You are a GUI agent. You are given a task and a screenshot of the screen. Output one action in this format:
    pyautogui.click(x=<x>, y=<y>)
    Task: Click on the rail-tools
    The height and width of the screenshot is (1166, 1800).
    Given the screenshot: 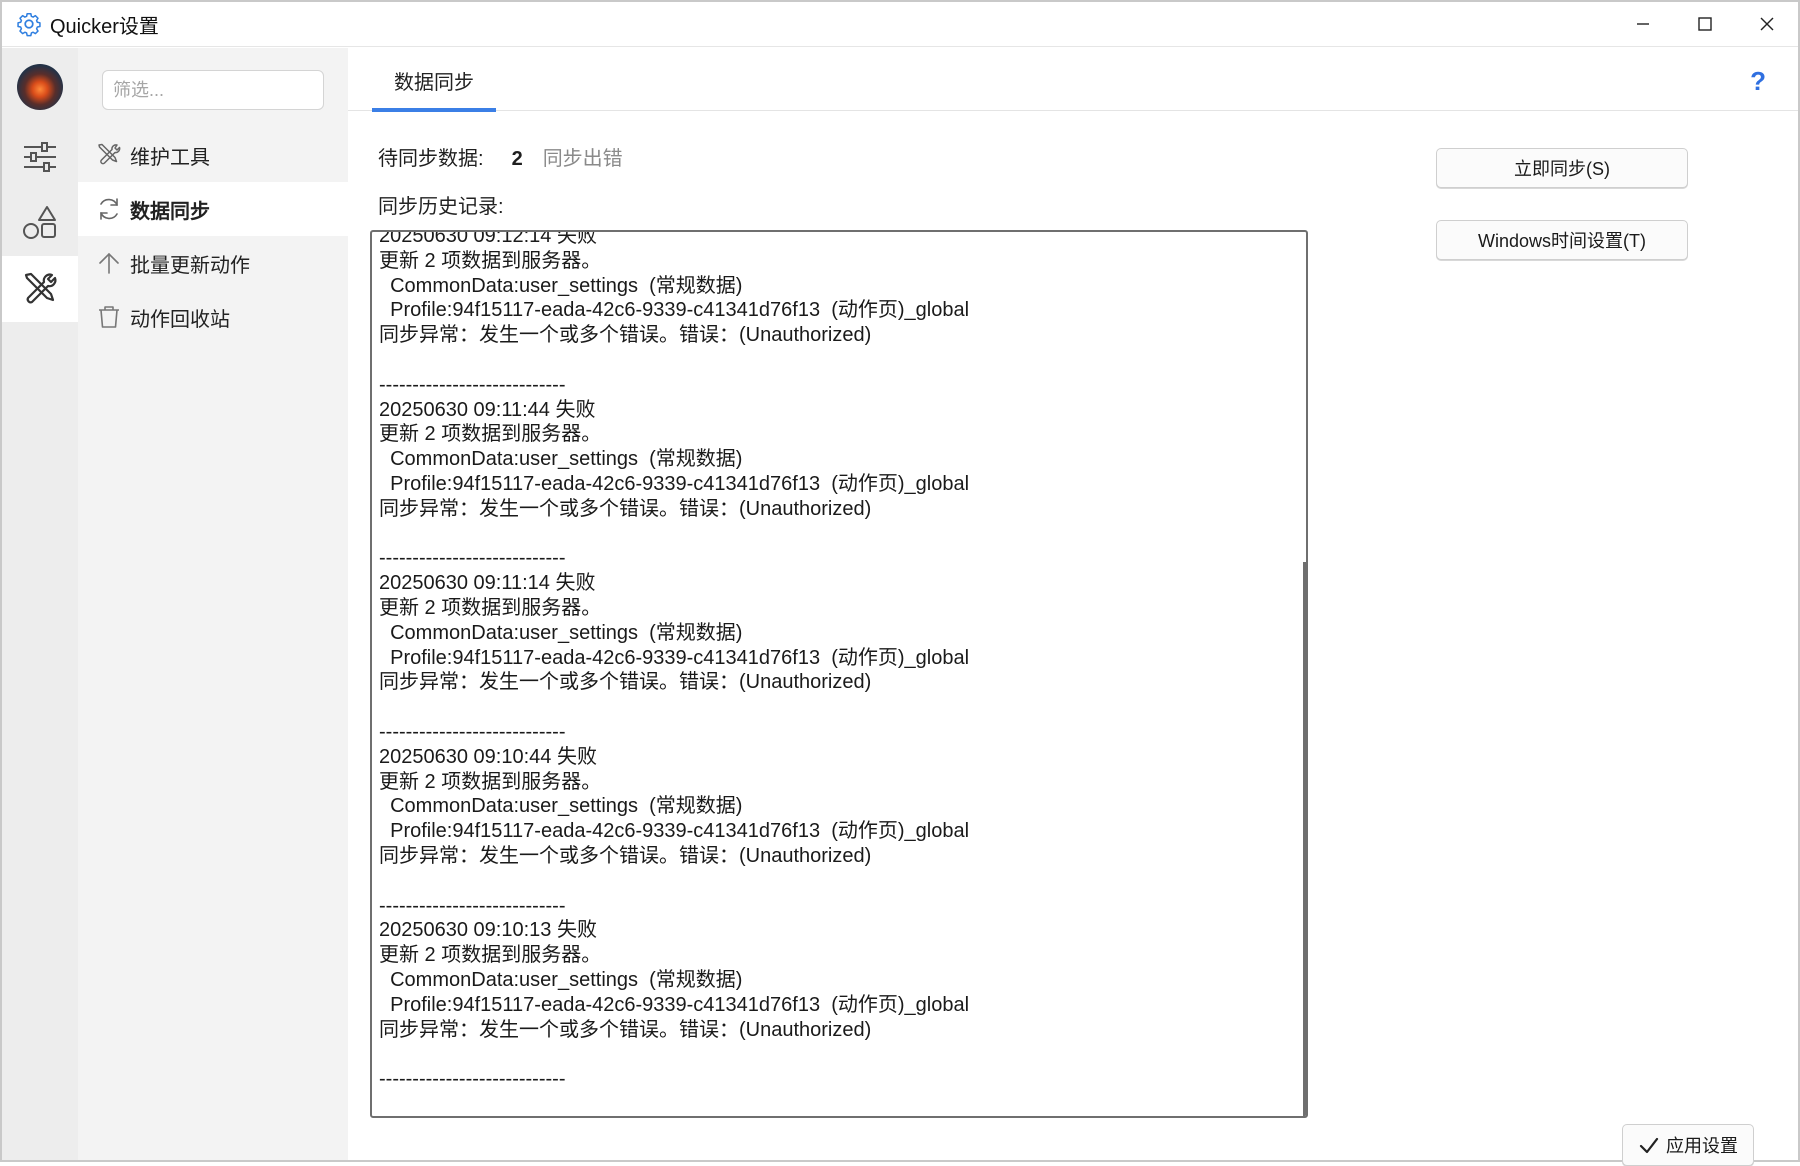 What is the action you would take?
    pyautogui.click(x=40, y=289)
    